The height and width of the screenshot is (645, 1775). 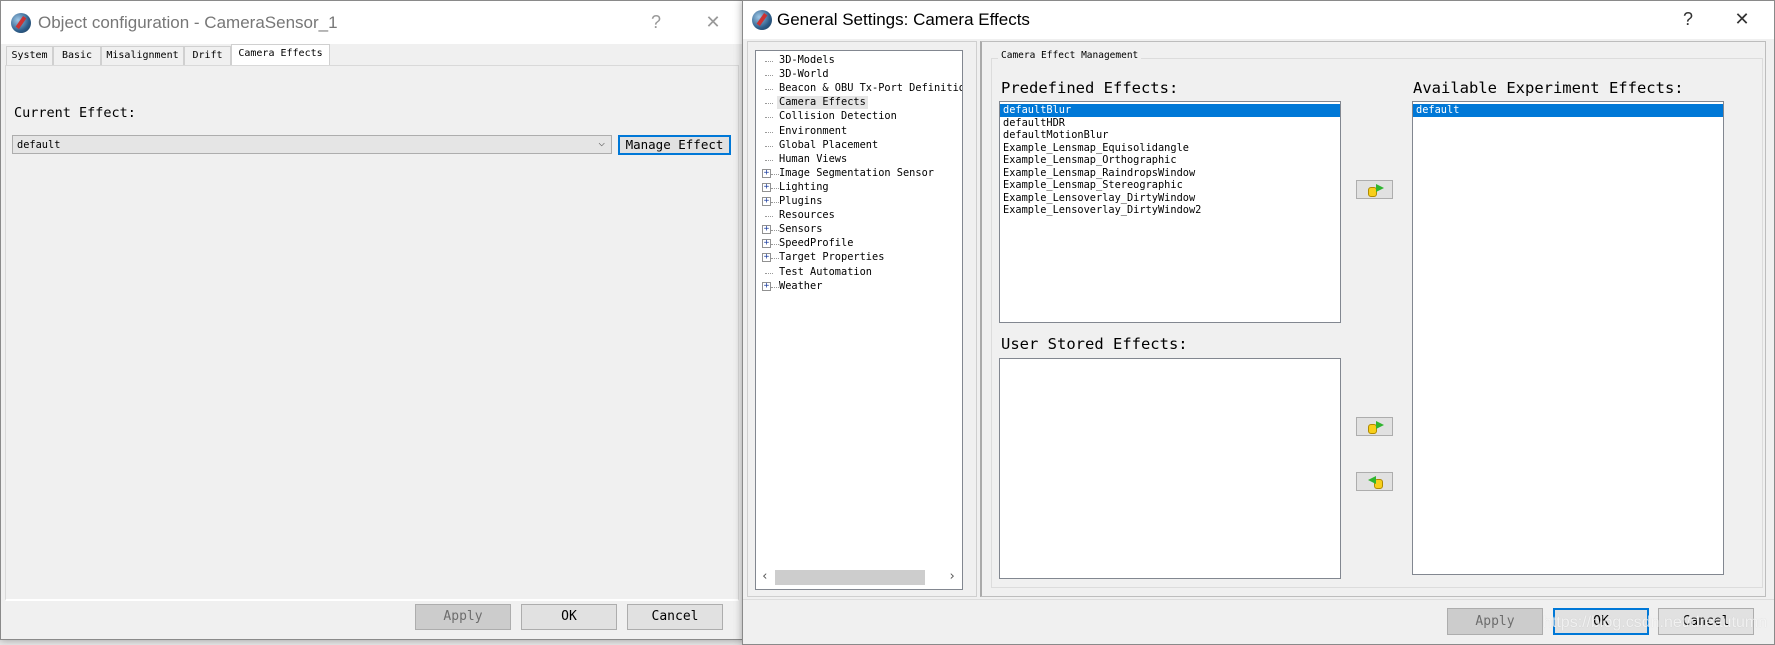 What do you see at coordinates (75, 113) in the screenshot?
I see `current-effect-label: Current Effect:` at bounding box center [75, 113].